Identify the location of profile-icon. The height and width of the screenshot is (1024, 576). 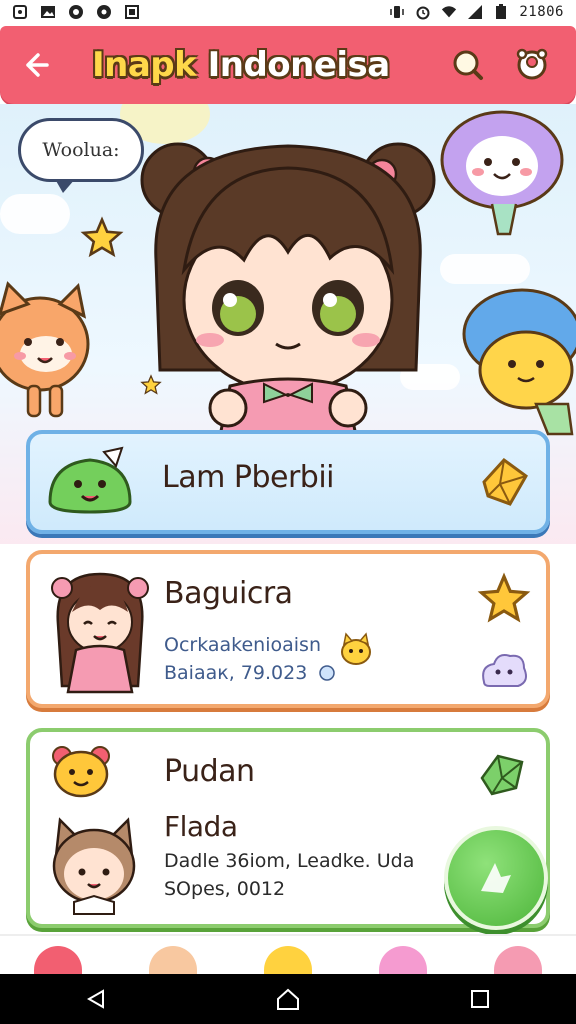
(532, 64).